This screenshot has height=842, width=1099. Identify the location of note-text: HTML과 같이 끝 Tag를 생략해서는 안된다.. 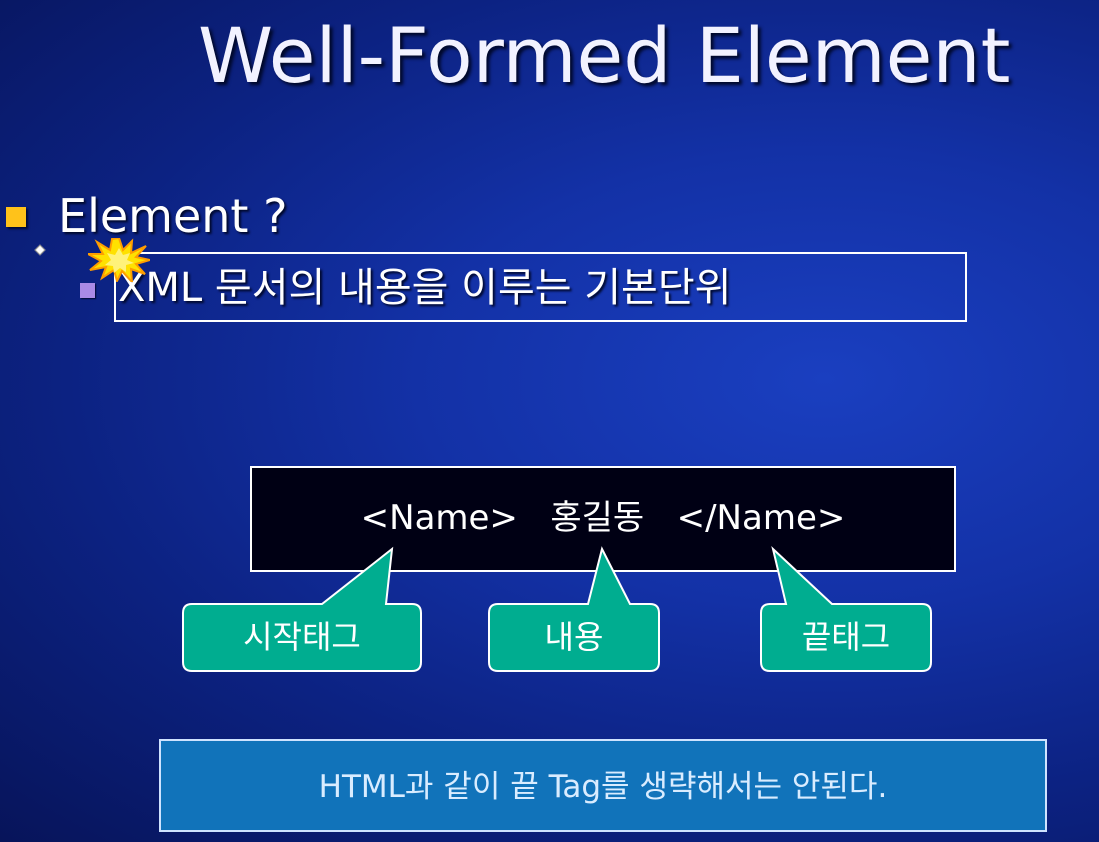
(603, 787).